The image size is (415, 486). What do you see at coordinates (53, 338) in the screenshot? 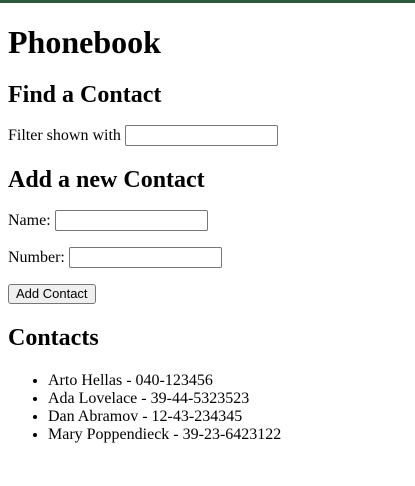
I see `contacts-heading: Contacts` at bounding box center [53, 338].